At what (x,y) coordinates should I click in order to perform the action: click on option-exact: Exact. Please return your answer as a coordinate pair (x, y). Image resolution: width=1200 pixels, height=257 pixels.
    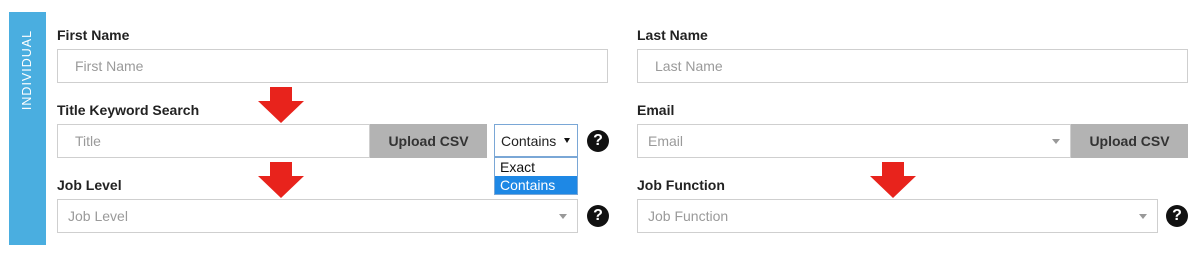
    Looking at the image, I should click on (536, 167).